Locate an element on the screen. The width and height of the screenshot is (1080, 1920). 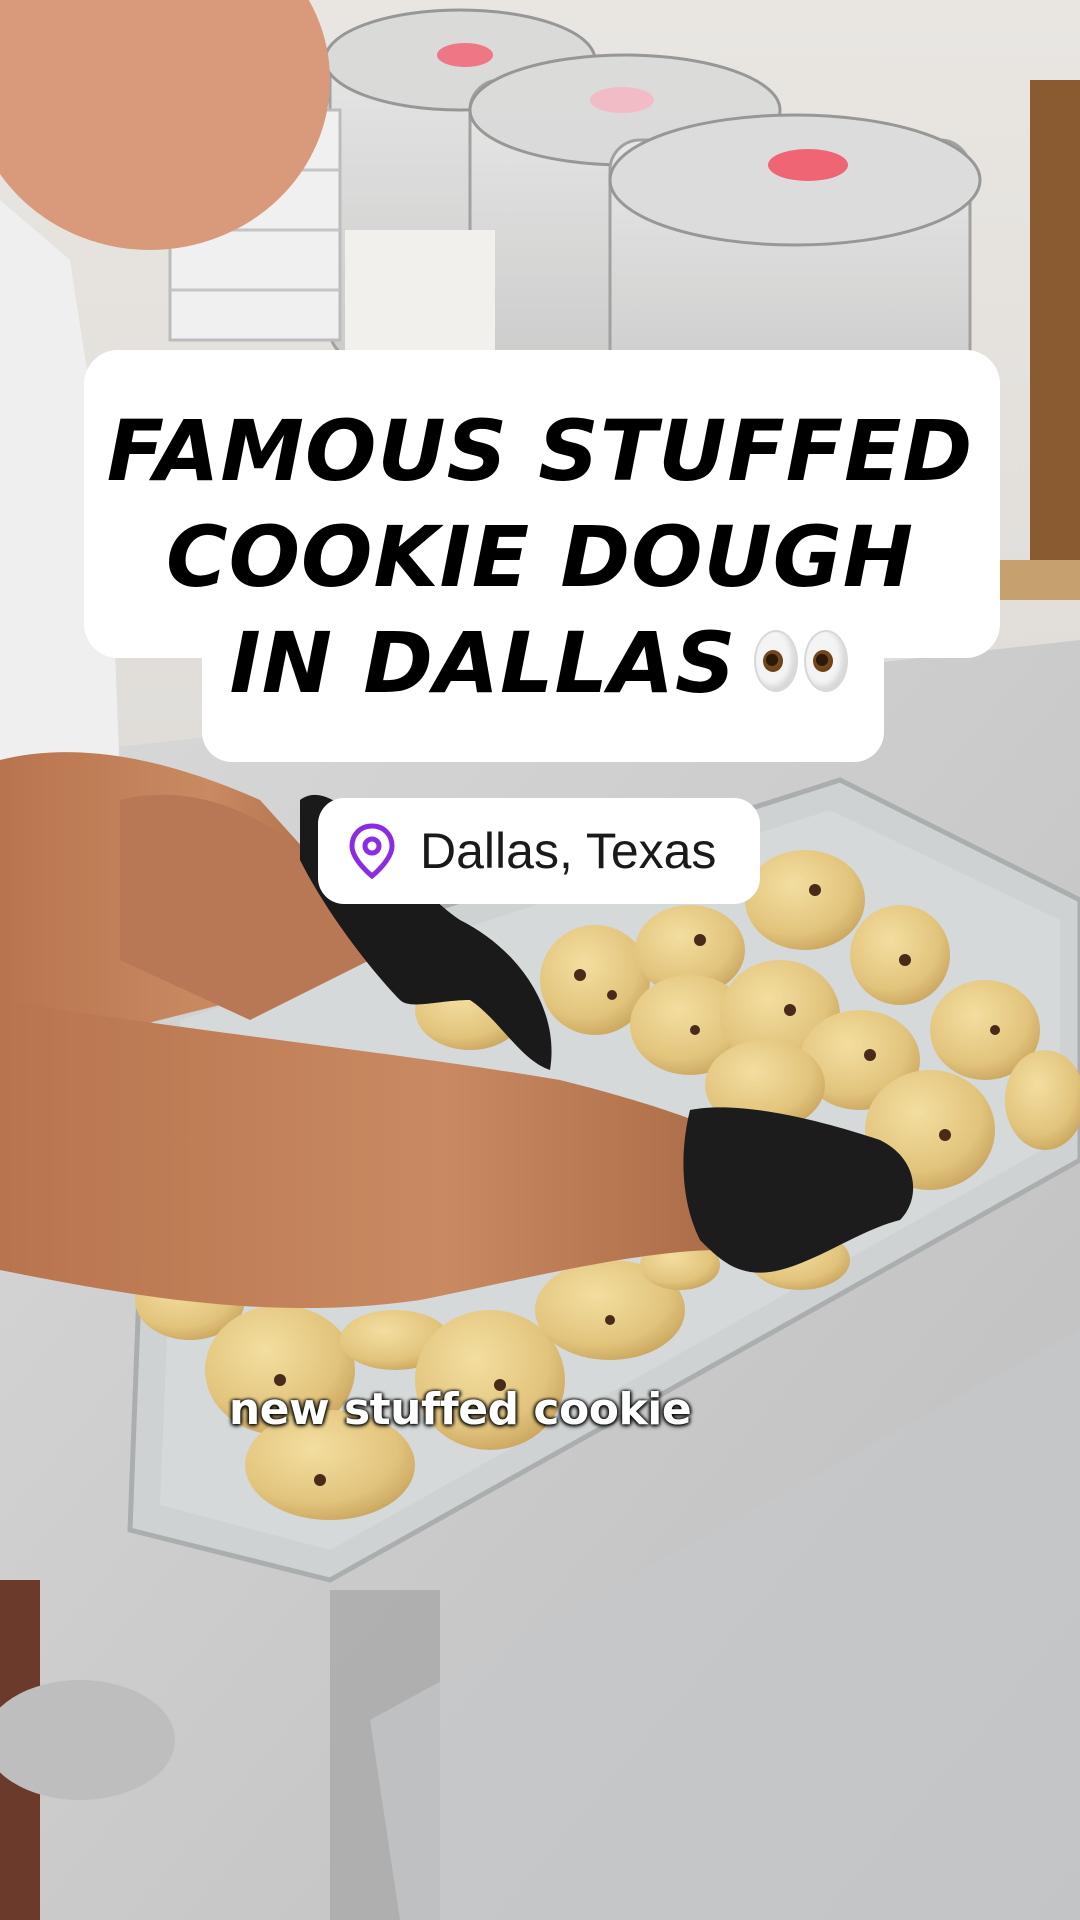
location-label: Dallas, Texas is located at coordinates (568, 851).